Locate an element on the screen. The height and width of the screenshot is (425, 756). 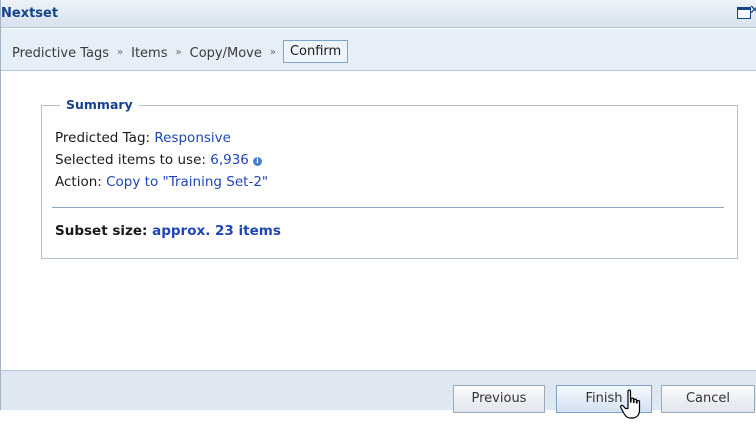
action-row: Action: Copy to "Training Set-2" is located at coordinates (161, 182).